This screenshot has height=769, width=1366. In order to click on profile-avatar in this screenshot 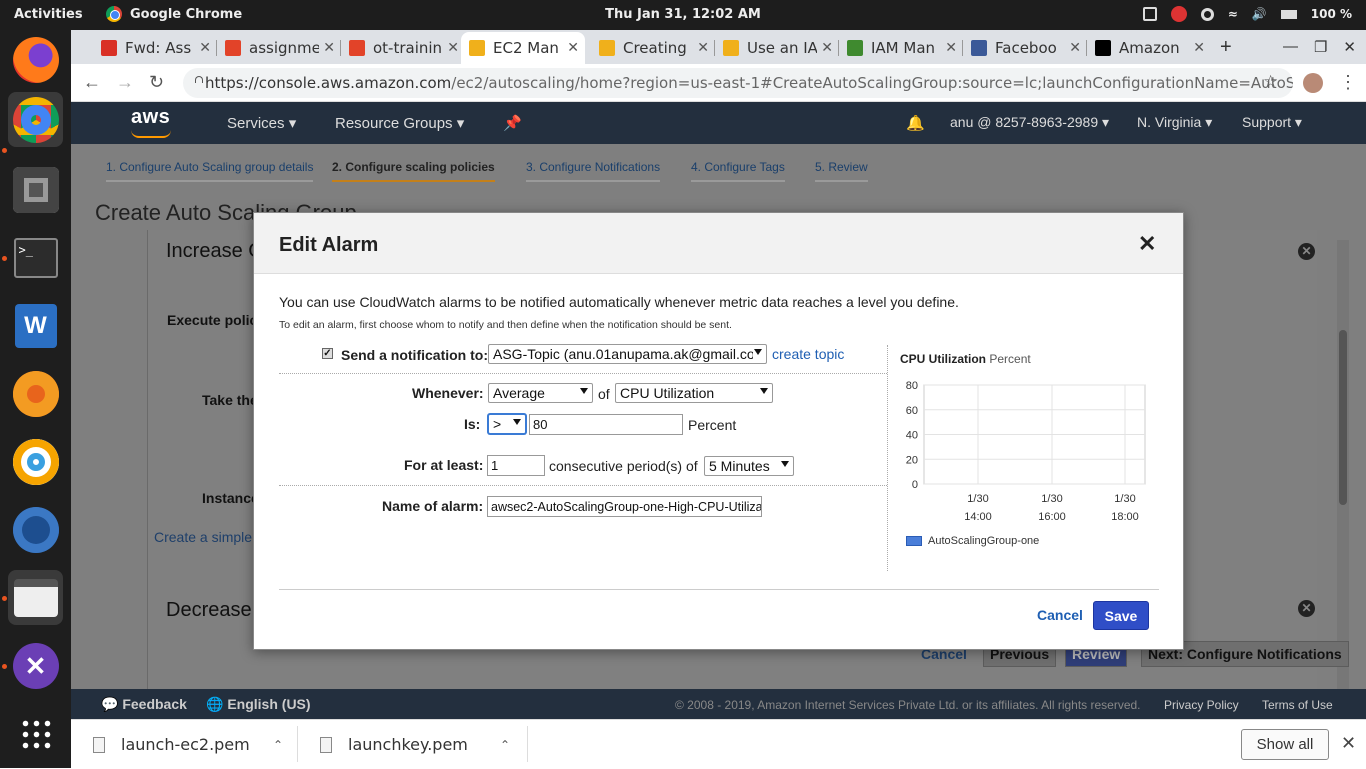, I will do `click(1313, 83)`.